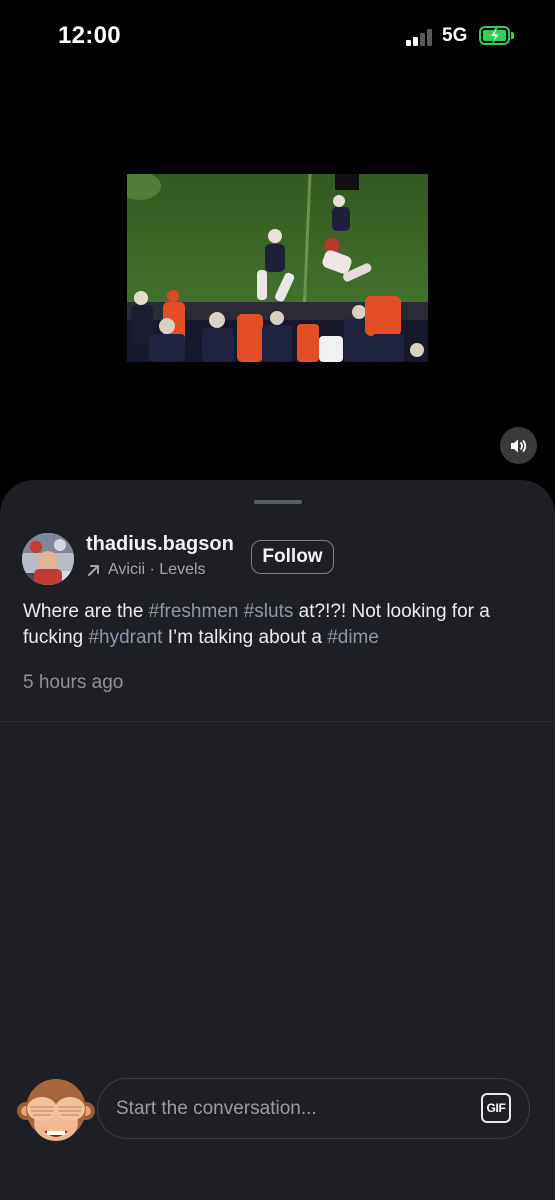 The height and width of the screenshot is (1200, 555). Describe the element at coordinates (269, 611) in the screenshot. I see `hashtag-link: #sluts` at that location.